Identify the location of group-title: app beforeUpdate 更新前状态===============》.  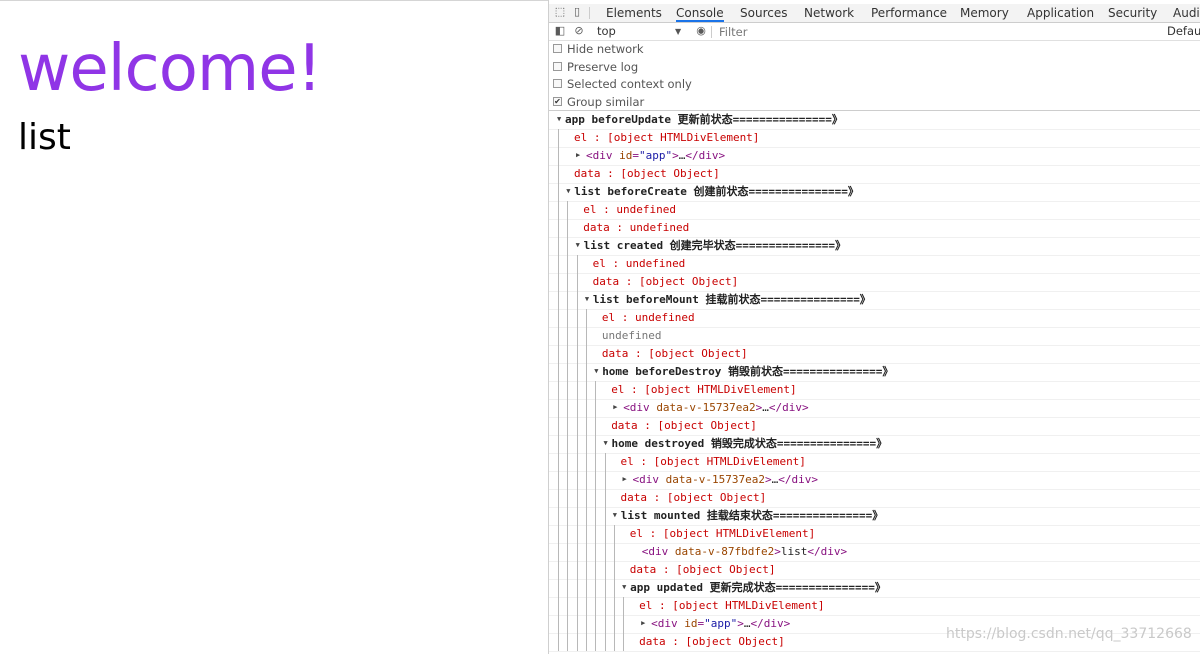
(704, 119).